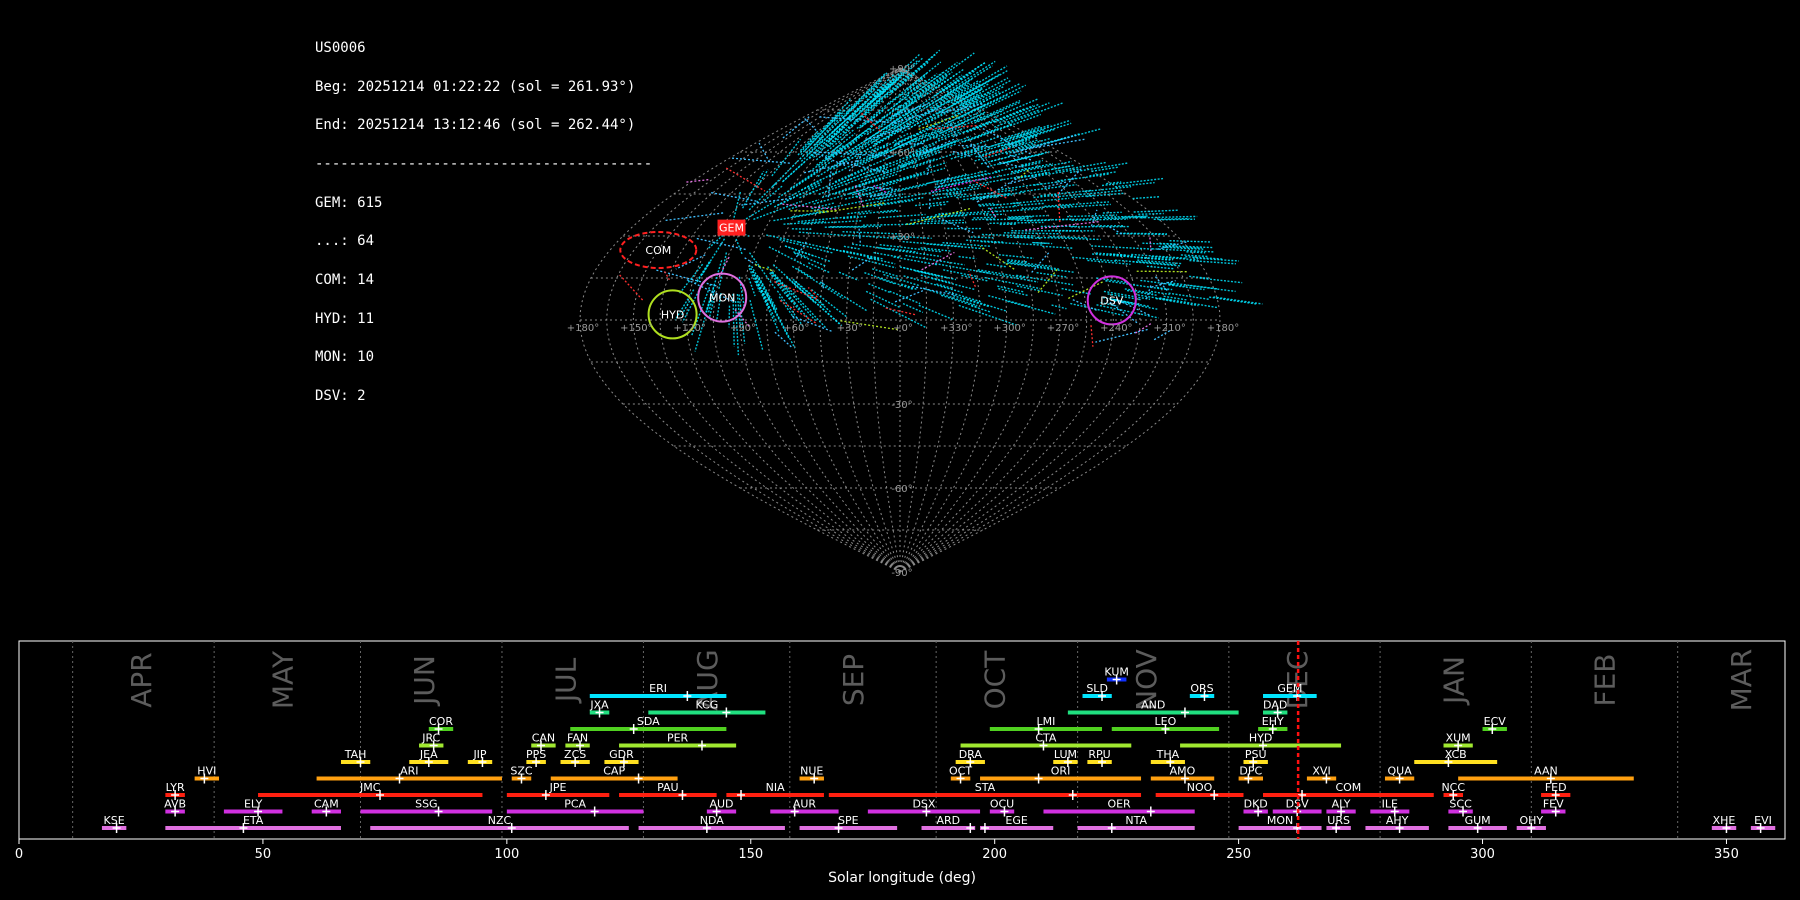 This screenshot has width=1800, height=900. Describe the element at coordinates (355, 754) in the screenshot. I see `shower-label: TAH` at that location.